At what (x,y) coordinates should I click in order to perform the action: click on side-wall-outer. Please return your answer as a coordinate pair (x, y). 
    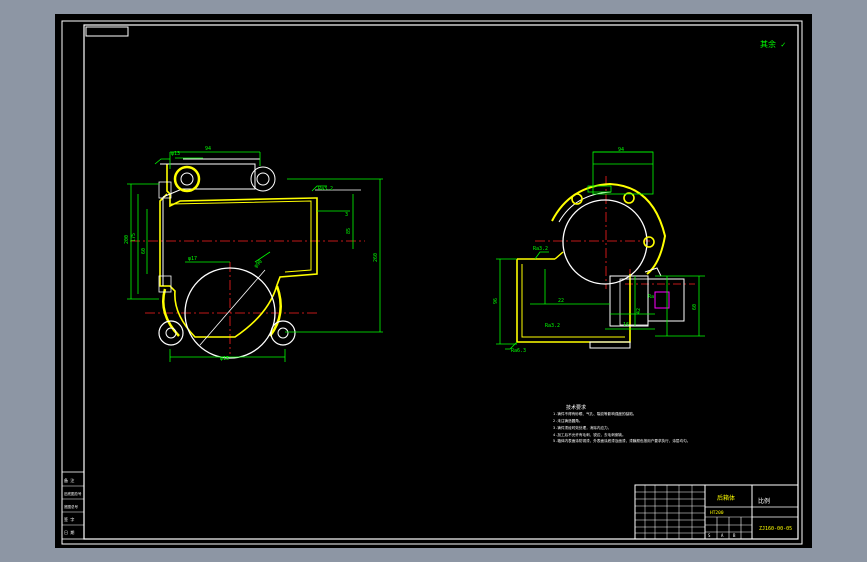
    Looking at the image, I should click on (573, 301).